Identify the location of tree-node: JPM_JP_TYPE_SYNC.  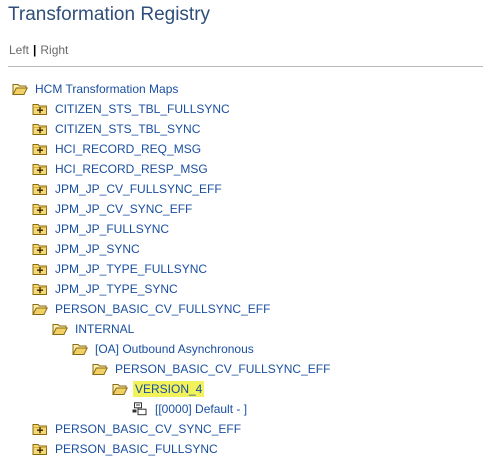
(105, 289).